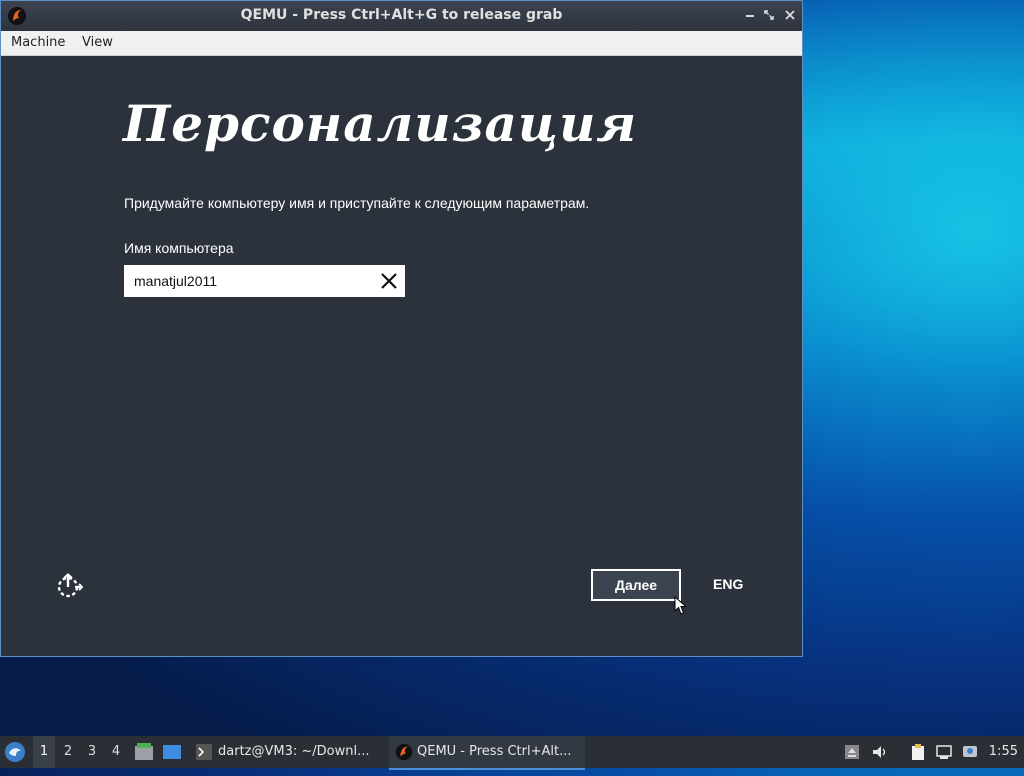 This screenshot has height=776, width=1024. I want to click on desktop-icon, so click(172, 752).